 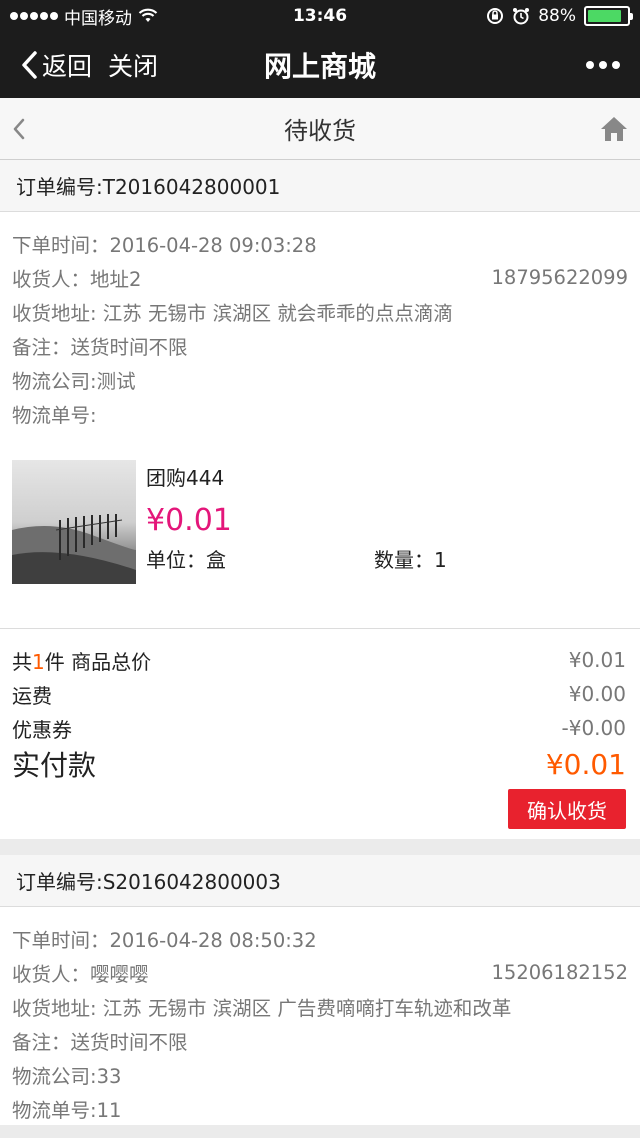 What do you see at coordinates (148, 15) in the screenshot?
I see `wifi-icon` at bounding box center [148, 15].